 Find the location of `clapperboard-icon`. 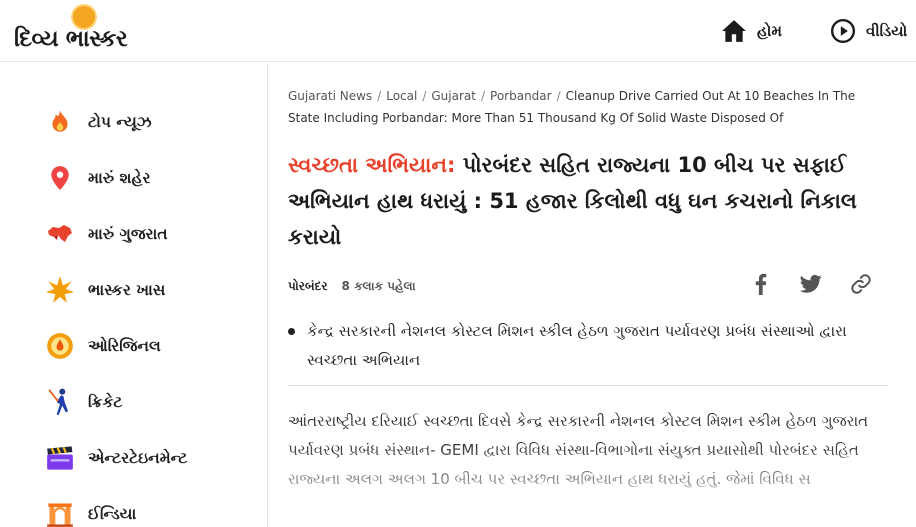

clapperboard-icon is located at coordinates (60, 458).